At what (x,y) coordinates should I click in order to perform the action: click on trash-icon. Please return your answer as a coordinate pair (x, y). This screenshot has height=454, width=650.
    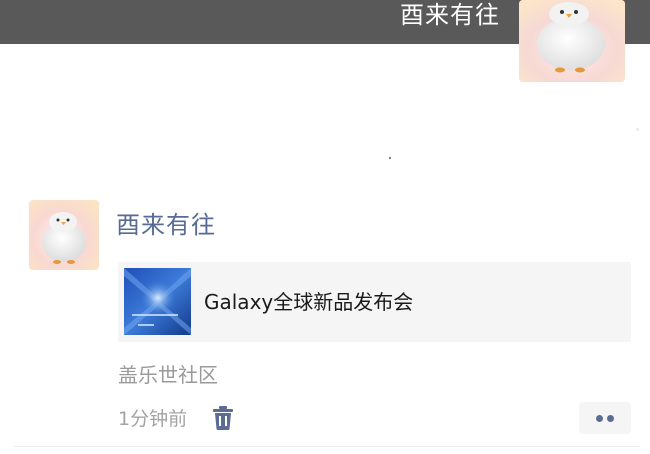
    Looking at the image, I should click on (223, 418).